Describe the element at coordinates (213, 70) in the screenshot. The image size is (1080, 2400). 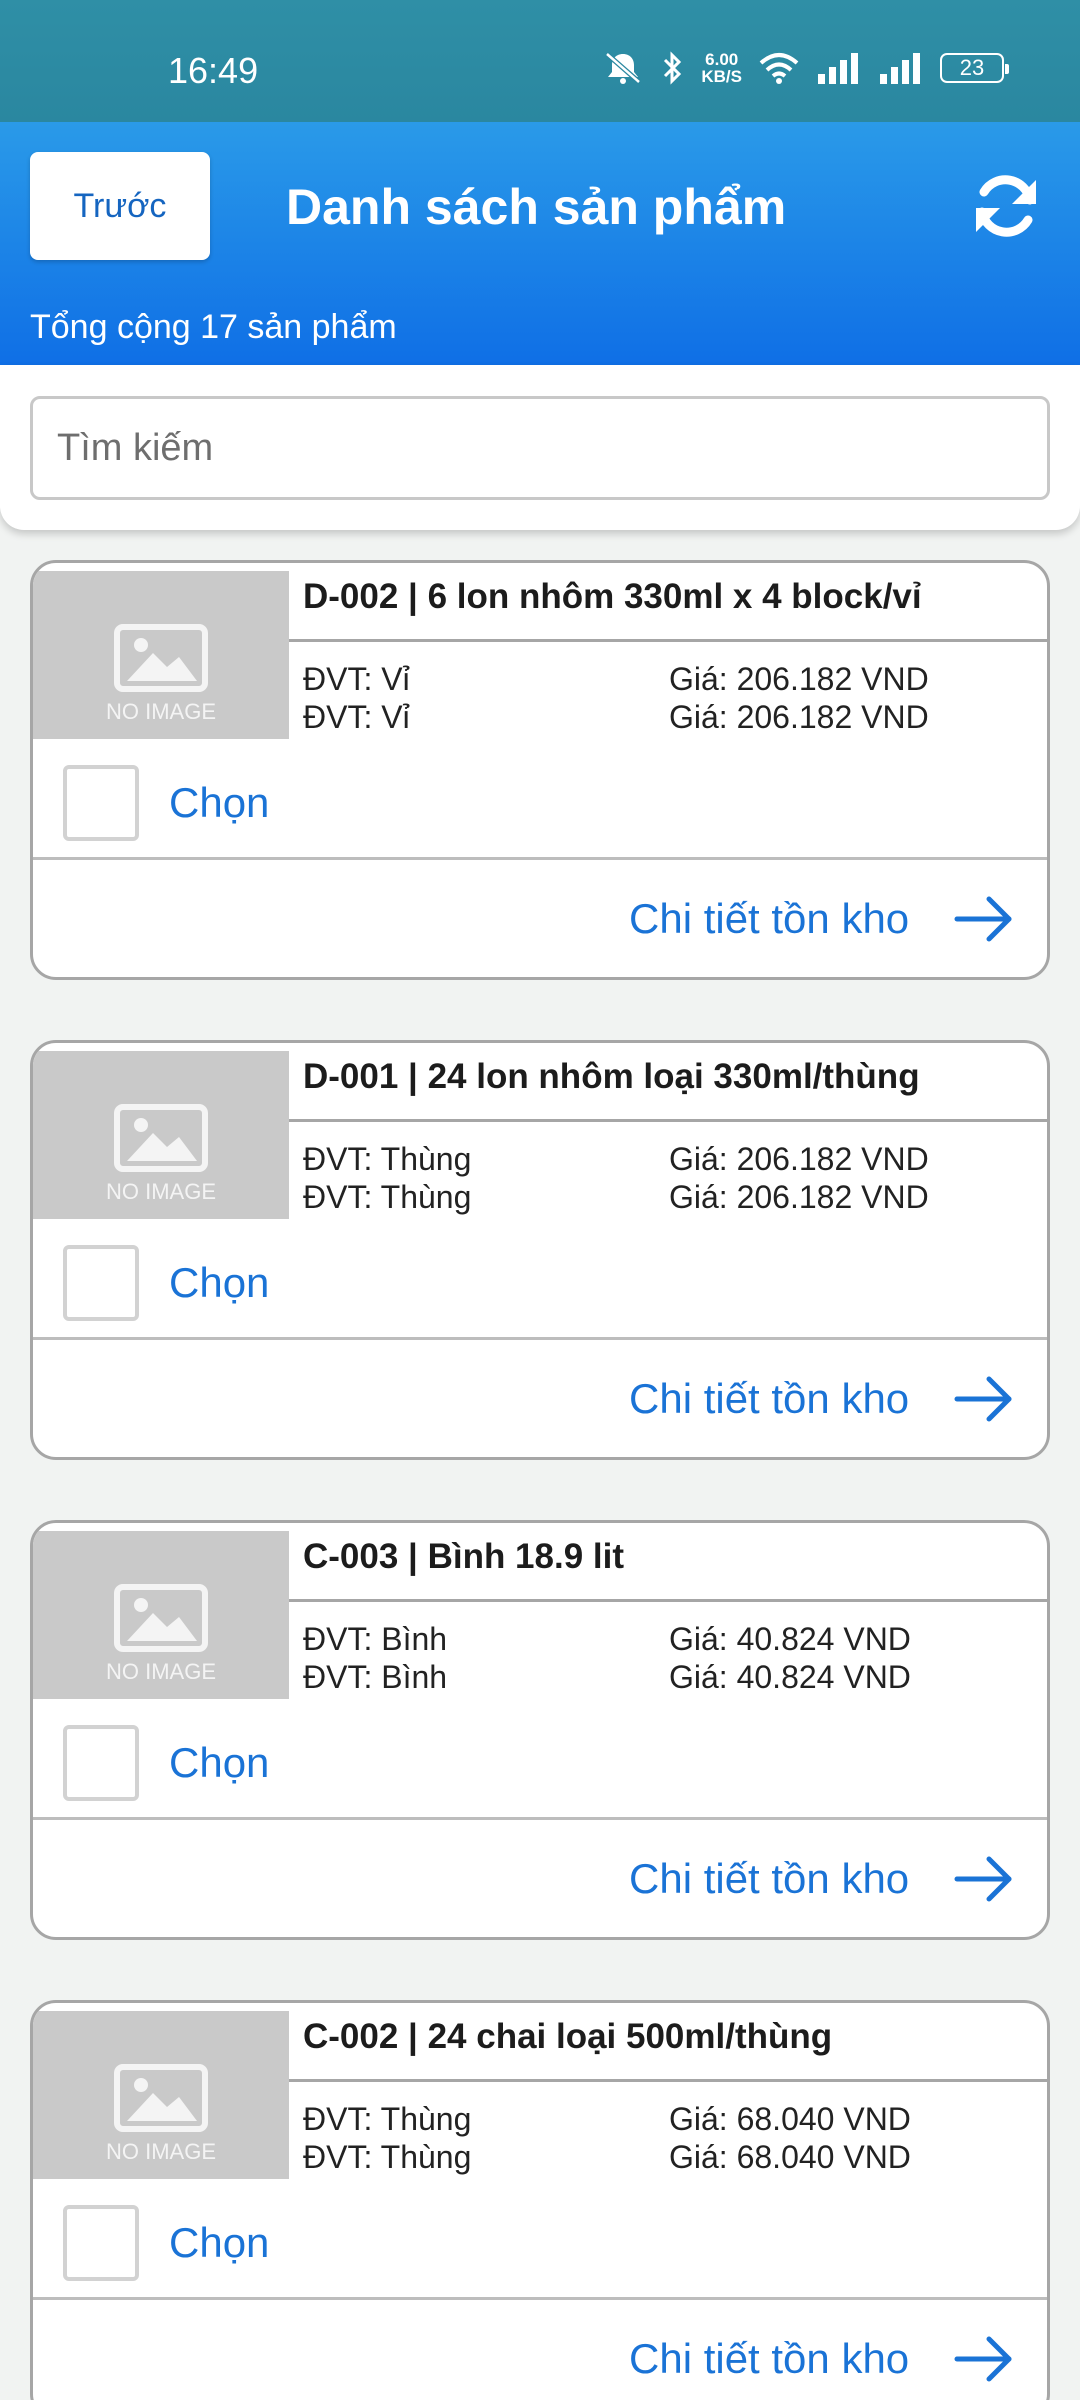
I see `status-time: 16:49` at that location.